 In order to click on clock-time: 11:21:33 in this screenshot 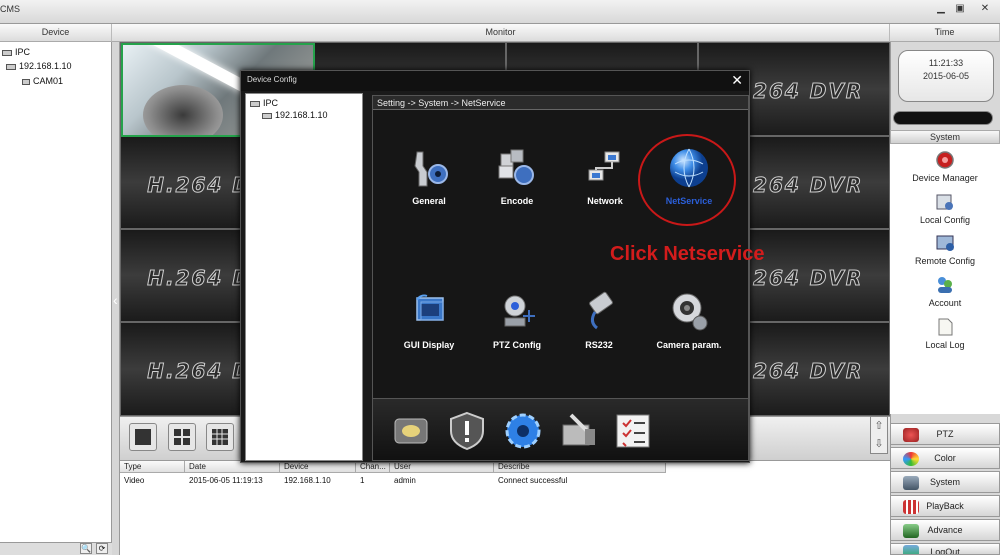, I will do `click(946, 63)`.